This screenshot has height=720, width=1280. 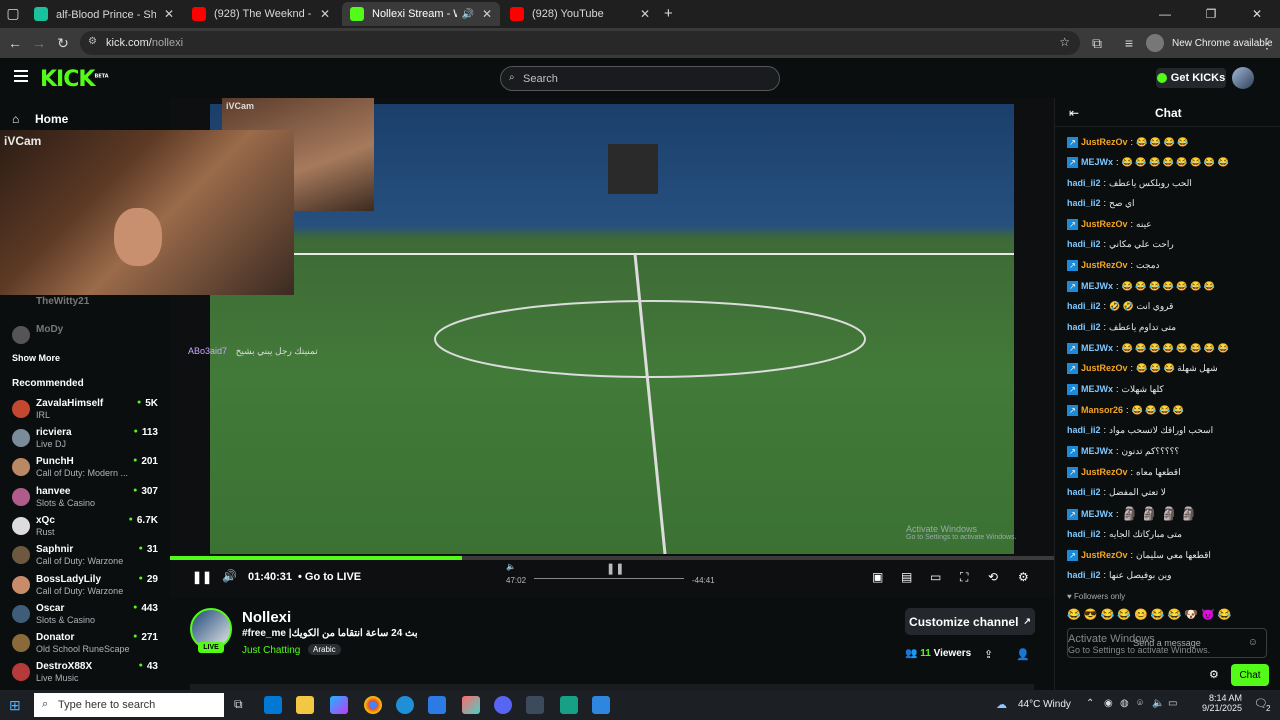 I want to click on media-control-icon: ≡, so click(x=1129, y=43).